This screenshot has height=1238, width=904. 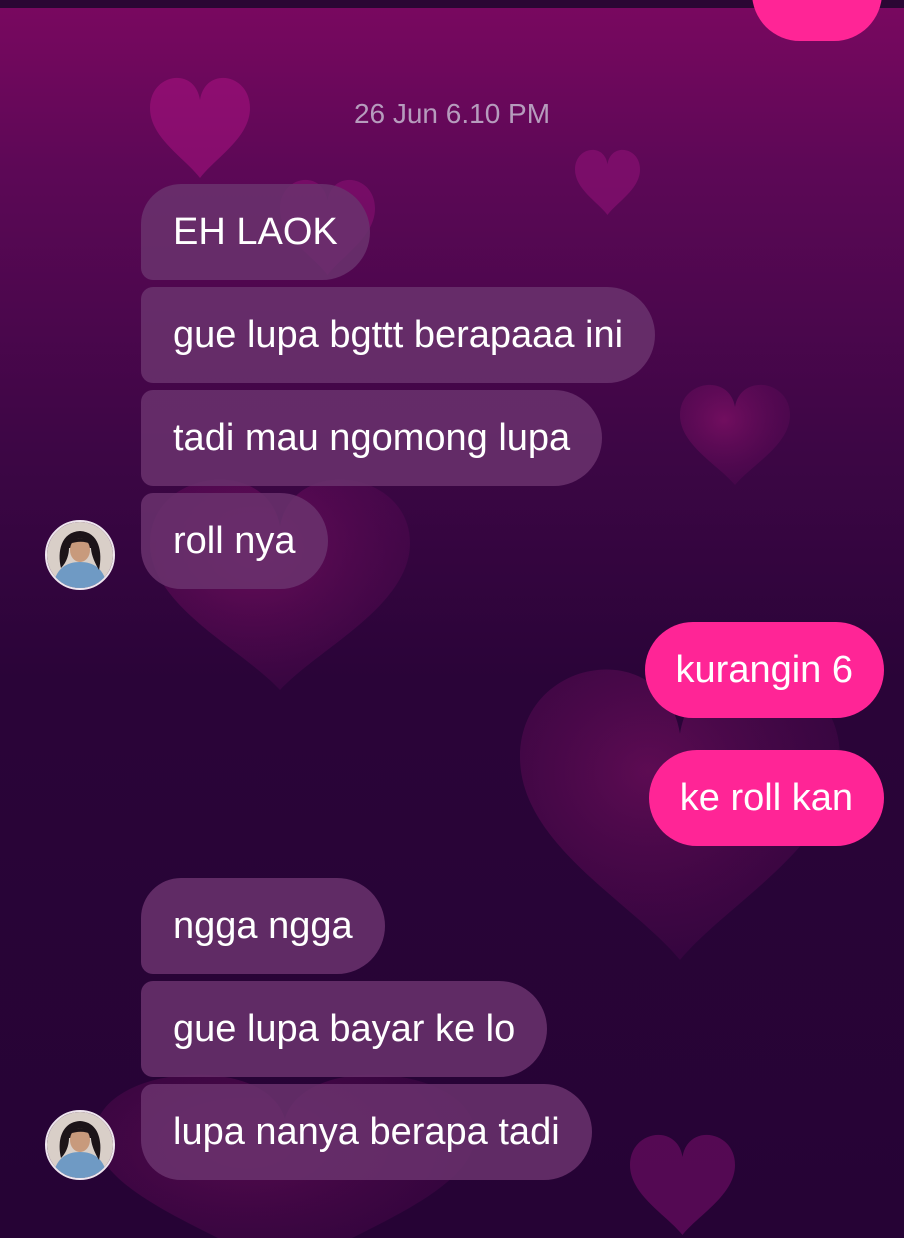 What do you see at coordinates (344, 1029) in the screenshot?
I see `incoming-message: gue lupa bayar ke lo` at bounding box center [344, 1029].